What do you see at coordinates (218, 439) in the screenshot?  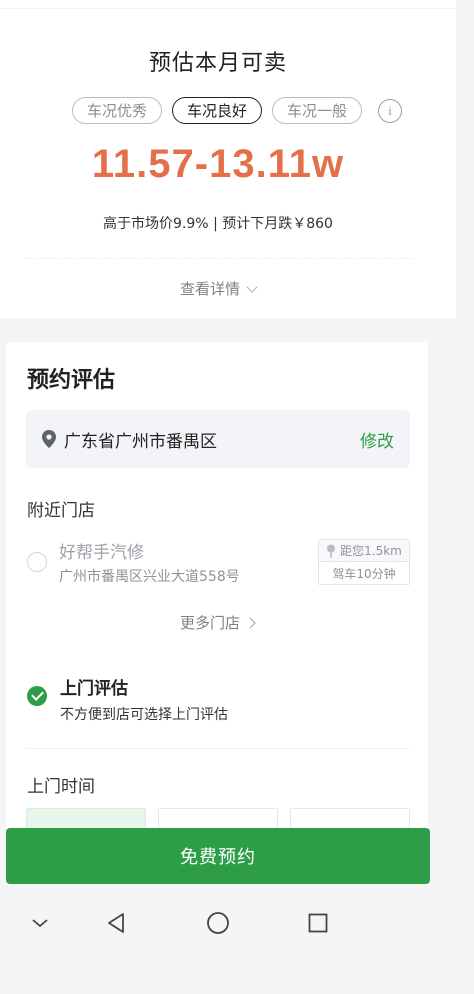 I see `location-box: 广东省广州市番禺区 修改` at bounding box center [218, 439].